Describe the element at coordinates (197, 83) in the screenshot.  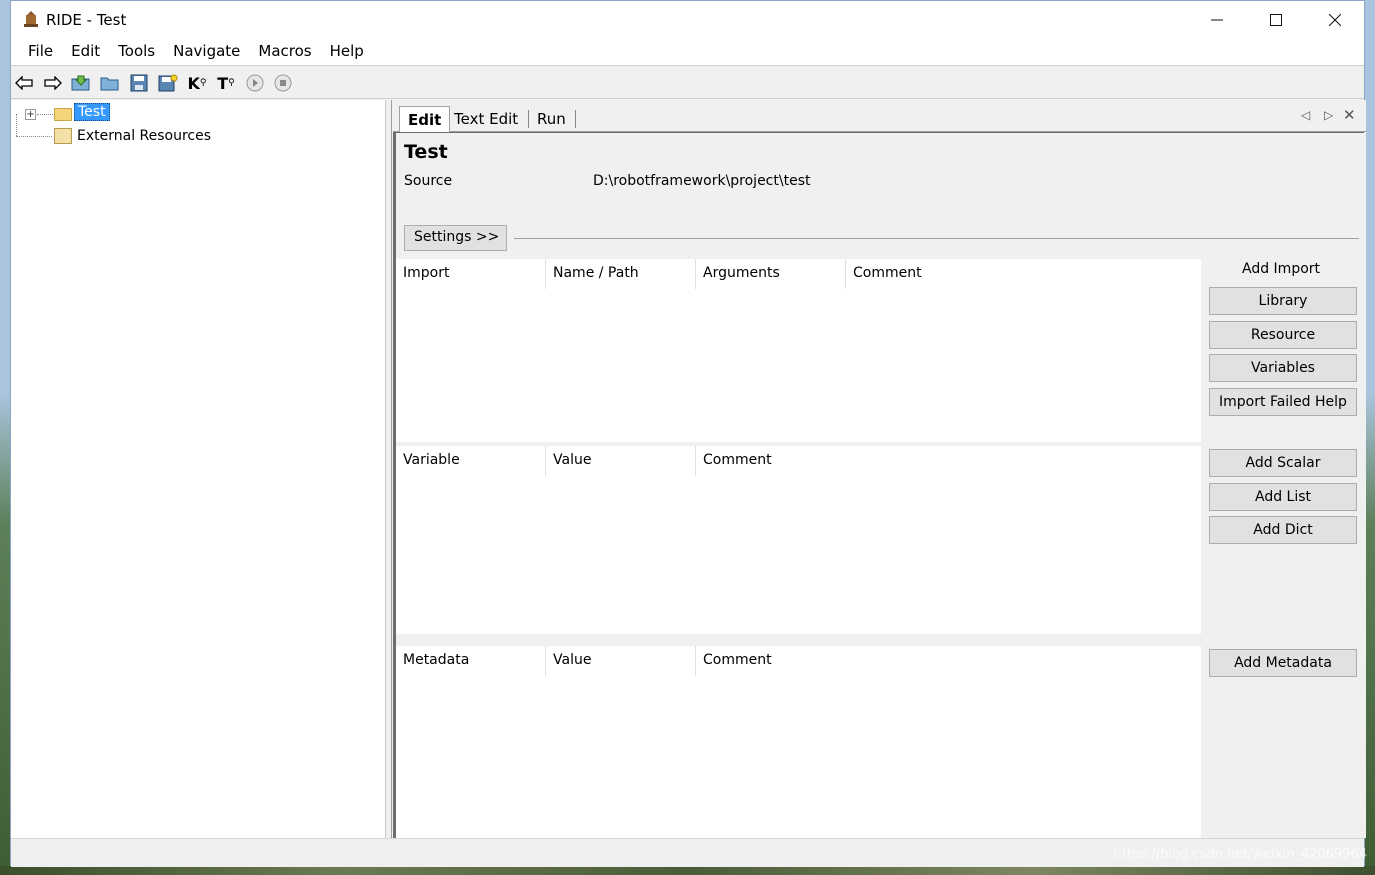
I see `search-keywords-icon: K ⚲` at that location.